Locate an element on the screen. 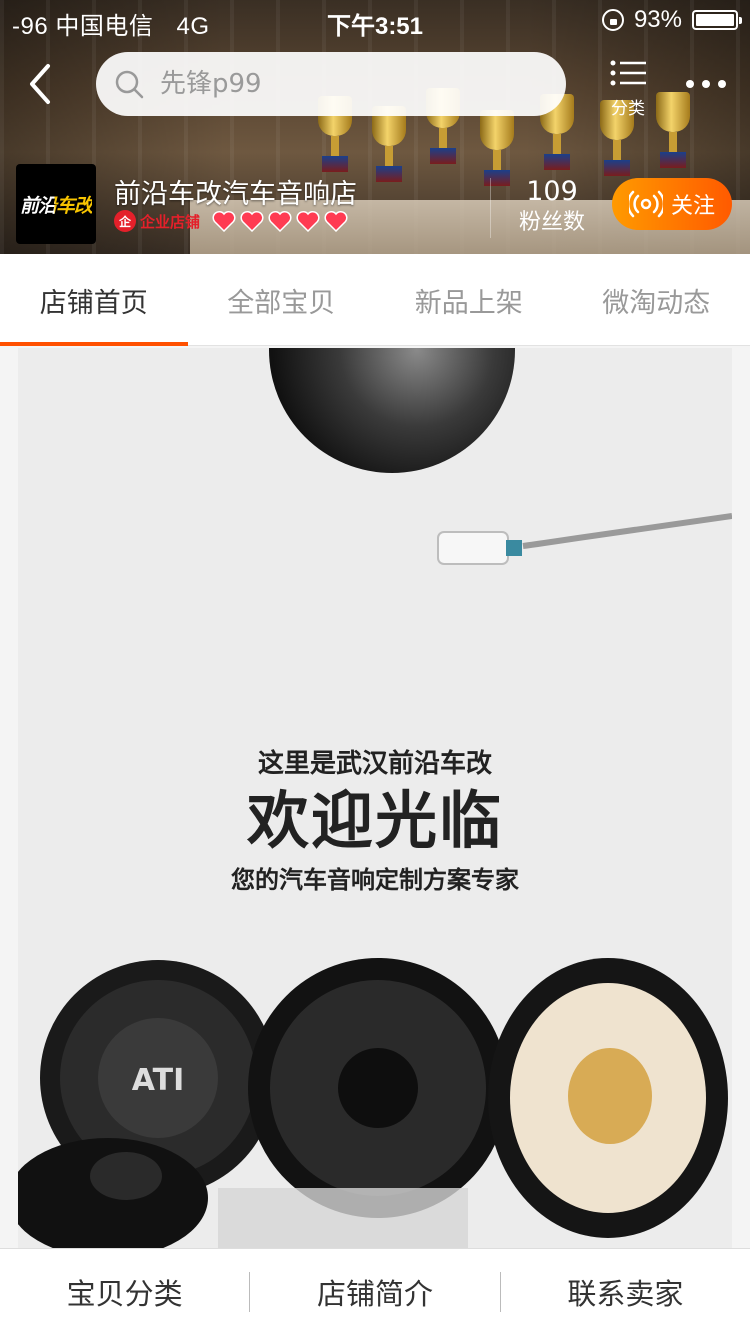 Image resolution: width=750 pixels, height=1334 pixels. bottom-item-shop-intro: 店铺简介 is located at coordinates (374, 1292).